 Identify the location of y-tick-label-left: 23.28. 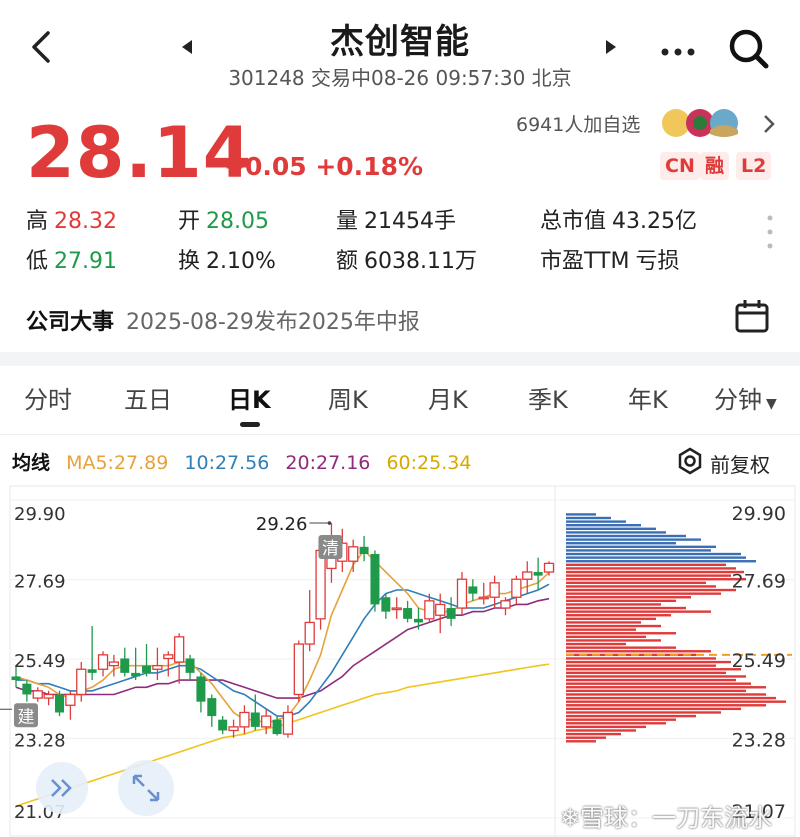
(40, 740).